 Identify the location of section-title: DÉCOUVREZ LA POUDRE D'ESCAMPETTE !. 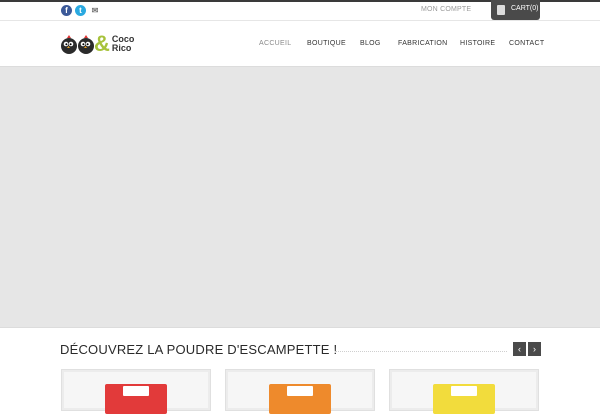
(199, 349).